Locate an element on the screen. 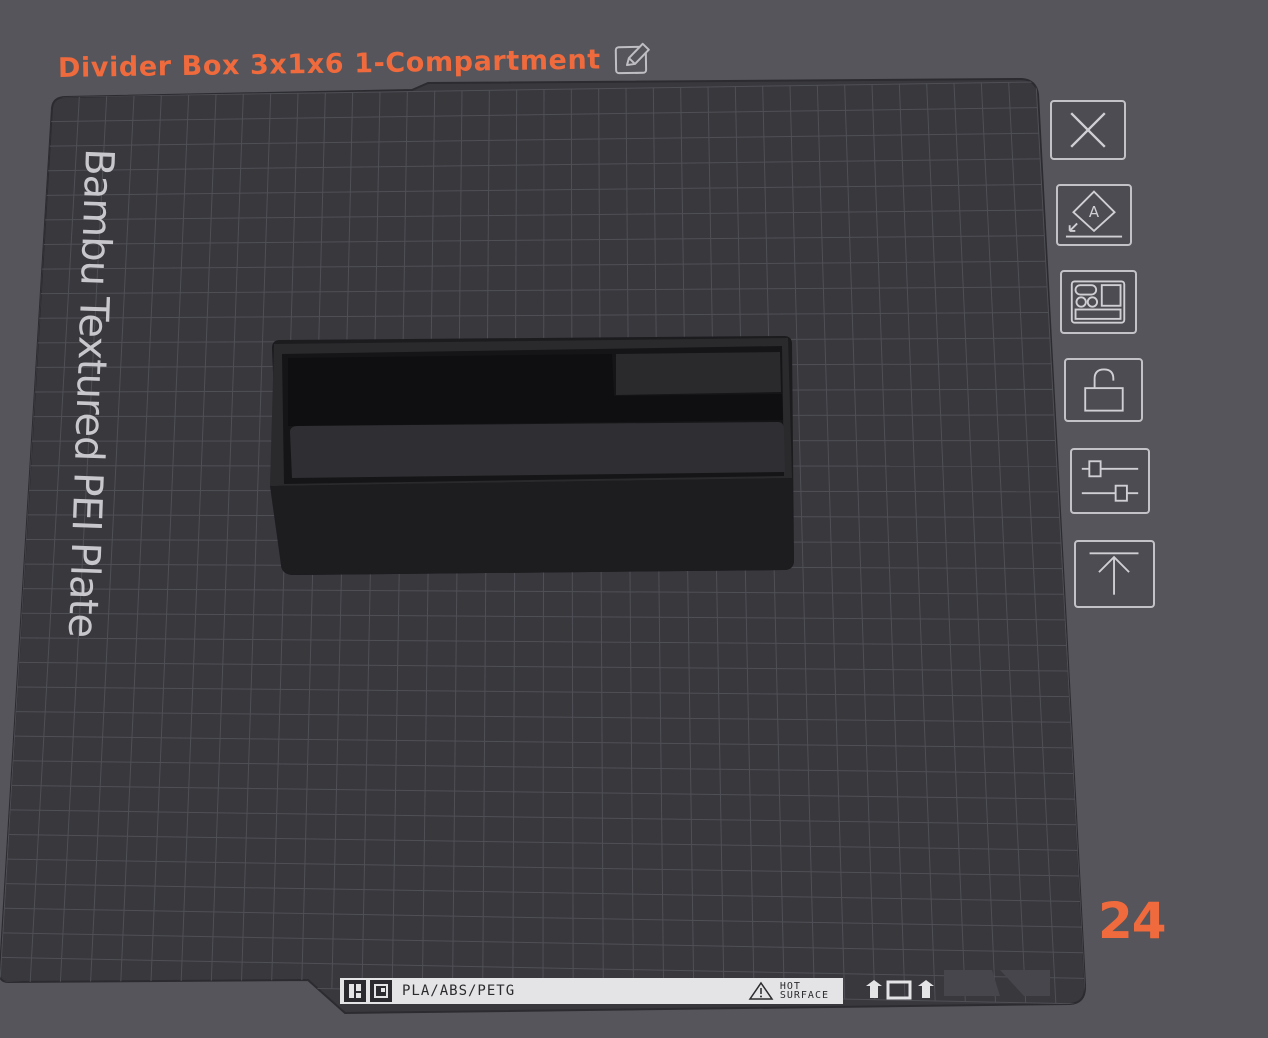 The height and width of the screenshot is (1038, 1268). unlock-icon is located at coordinates (1104, 390).